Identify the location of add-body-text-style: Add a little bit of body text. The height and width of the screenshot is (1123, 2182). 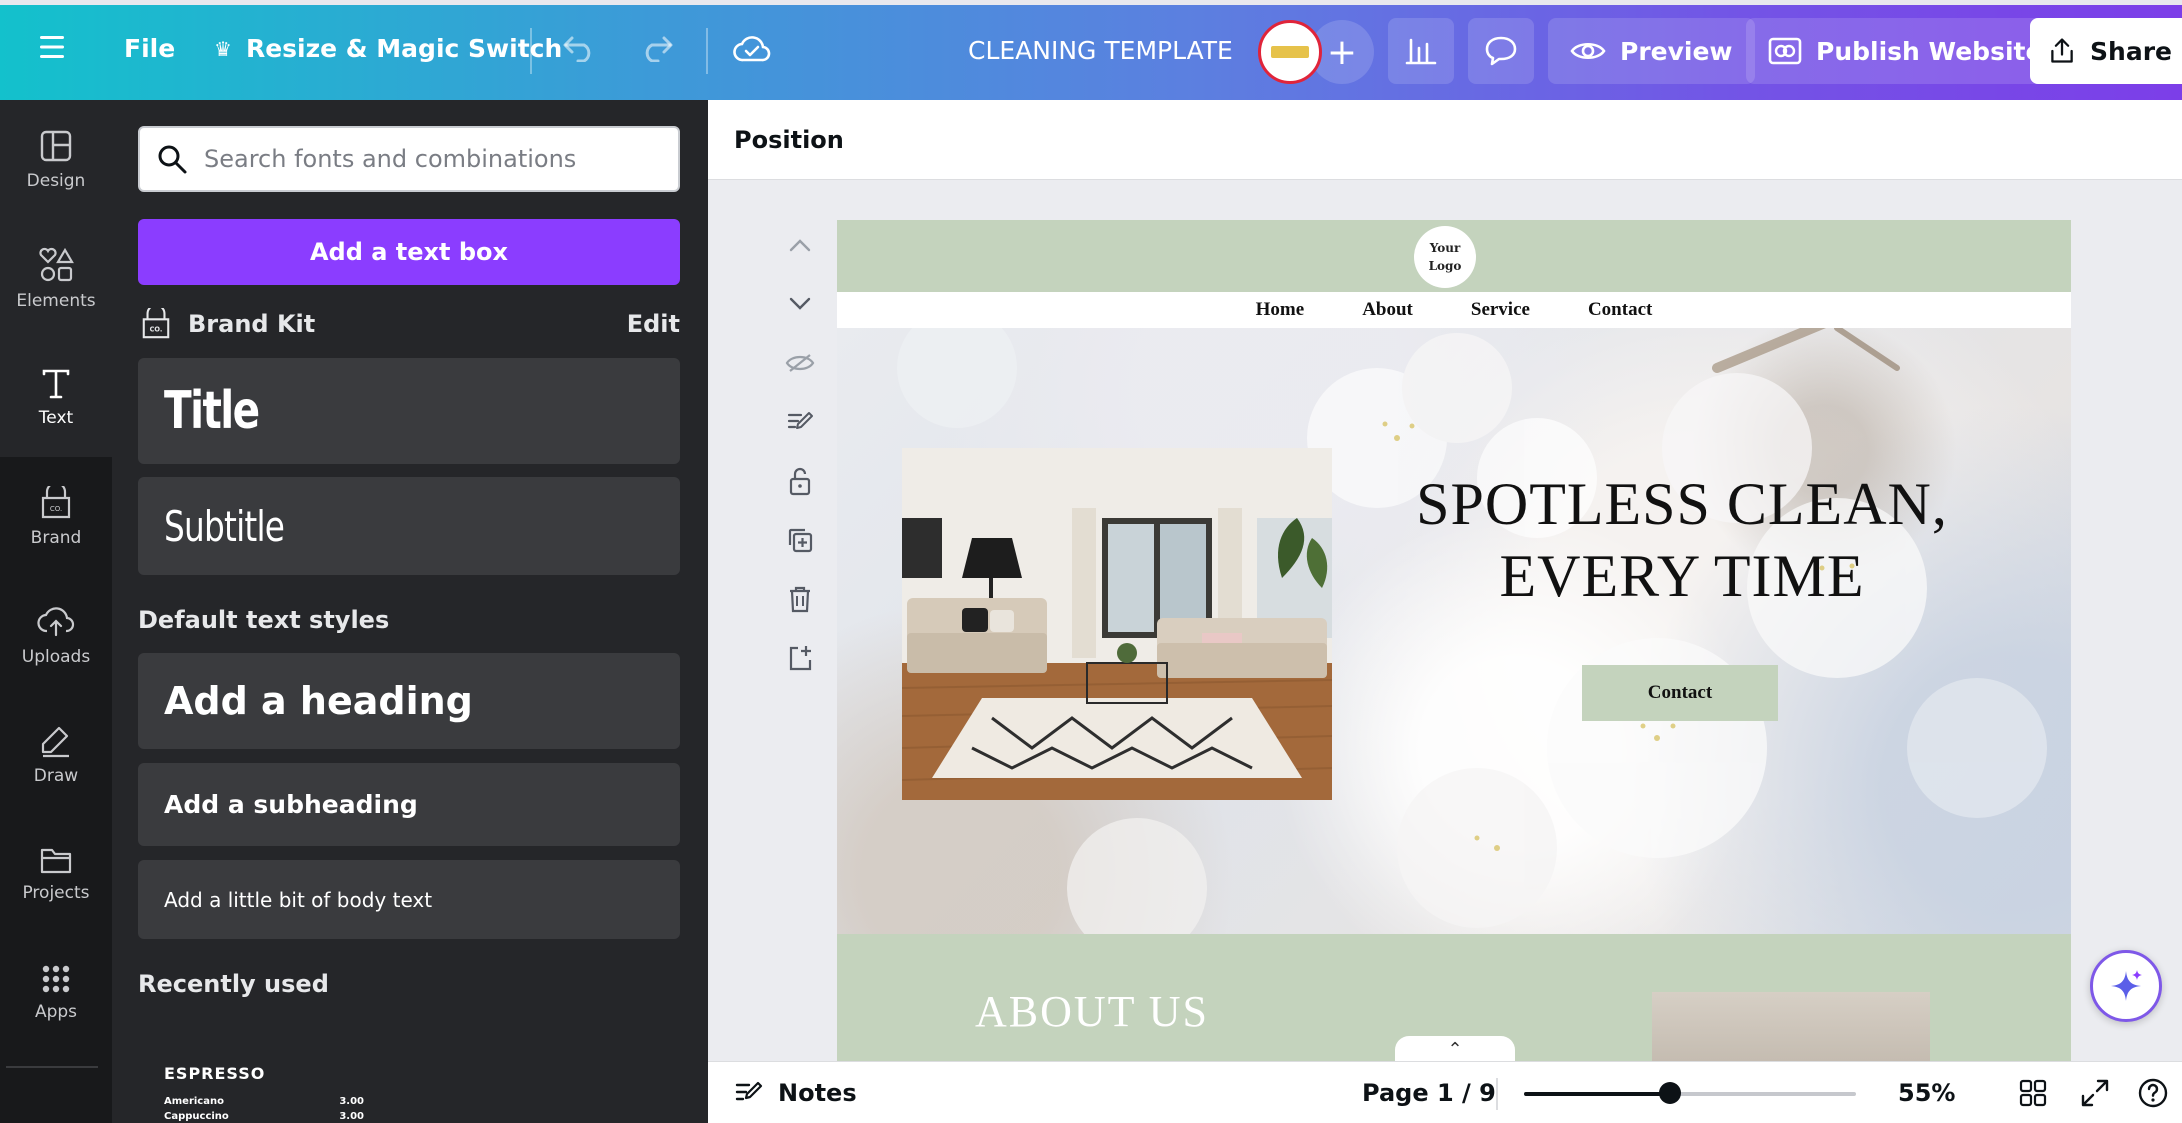
(409, 899).